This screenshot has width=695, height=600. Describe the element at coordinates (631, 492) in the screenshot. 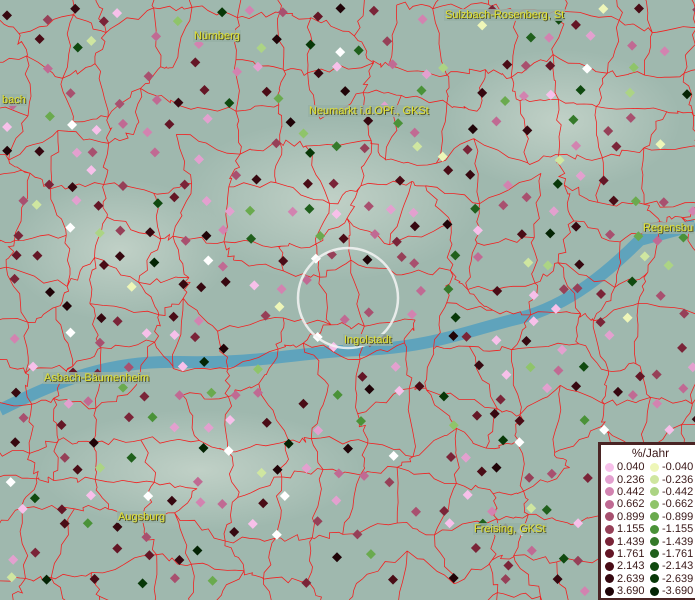

I see `legend-value: 0.442` at that location.